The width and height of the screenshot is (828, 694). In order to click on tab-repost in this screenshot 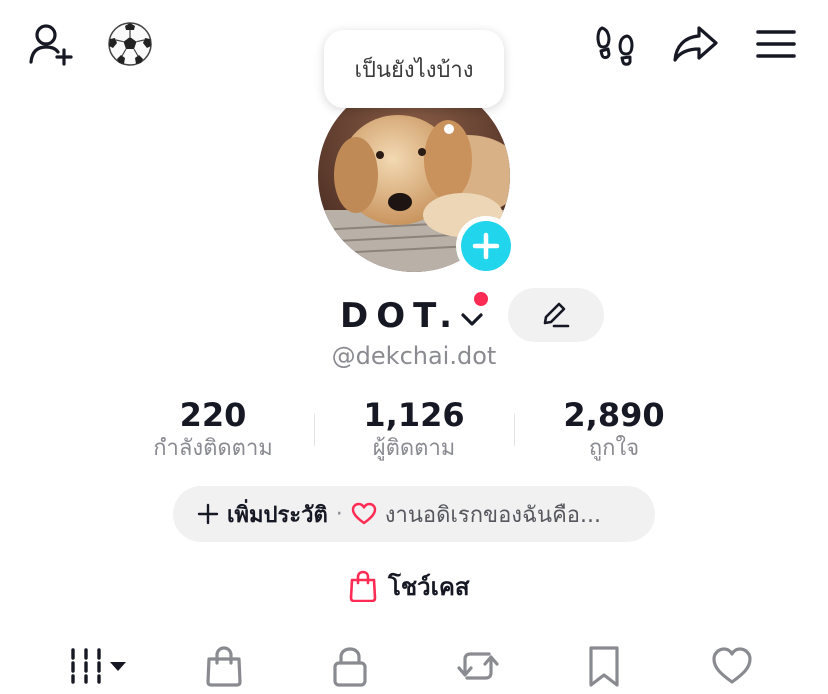, I will do `click(478, 669)`.